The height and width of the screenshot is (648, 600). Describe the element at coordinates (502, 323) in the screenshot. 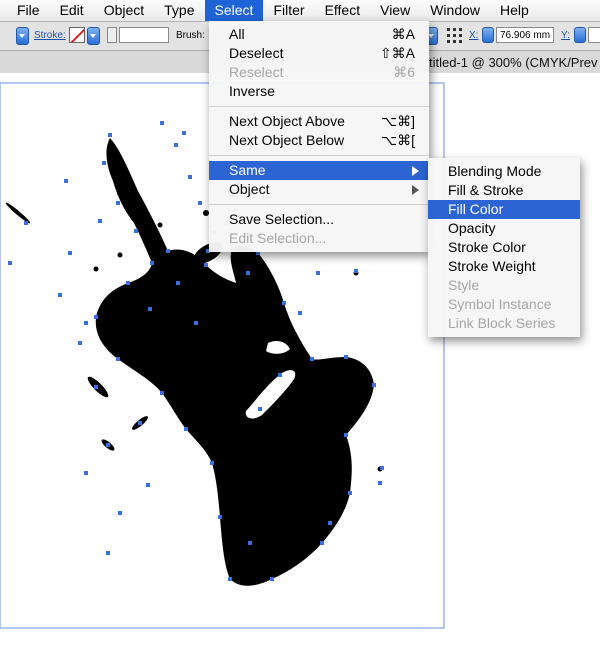

I see `submenu-item-link-block-series: Link Block Series` at that location.